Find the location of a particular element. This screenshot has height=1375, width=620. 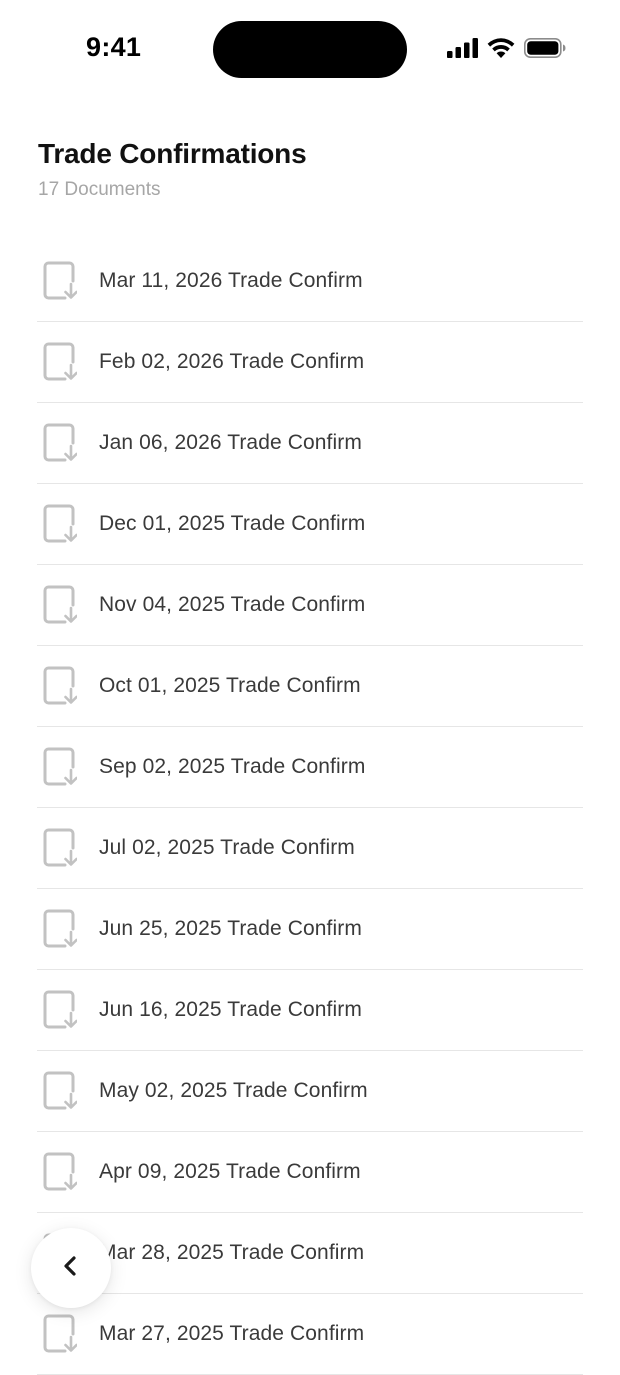

wifi-icon is located at coordinates (501, 50).